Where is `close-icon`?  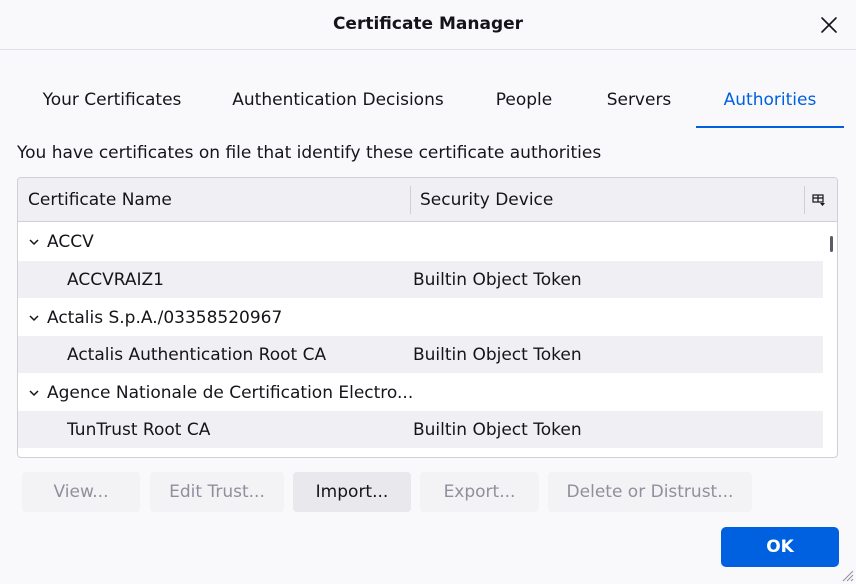
close-icon is located at coordinates (829, 25).